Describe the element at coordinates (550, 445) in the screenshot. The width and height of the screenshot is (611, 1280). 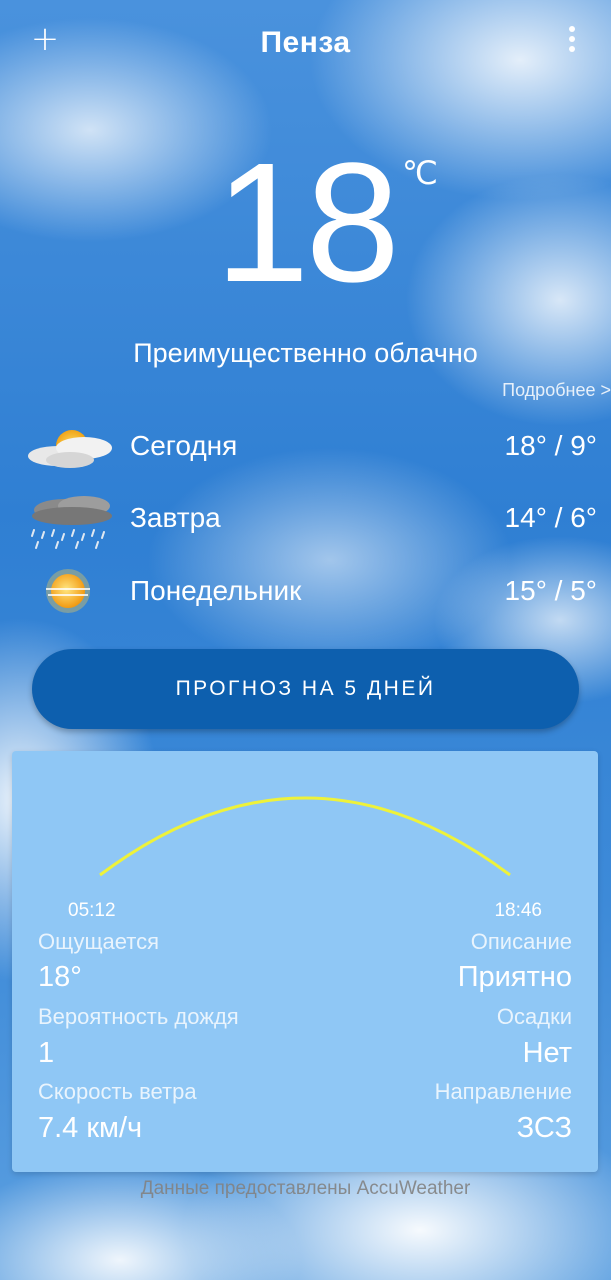
I see `forecast-range: 18° / 9°` at that location.